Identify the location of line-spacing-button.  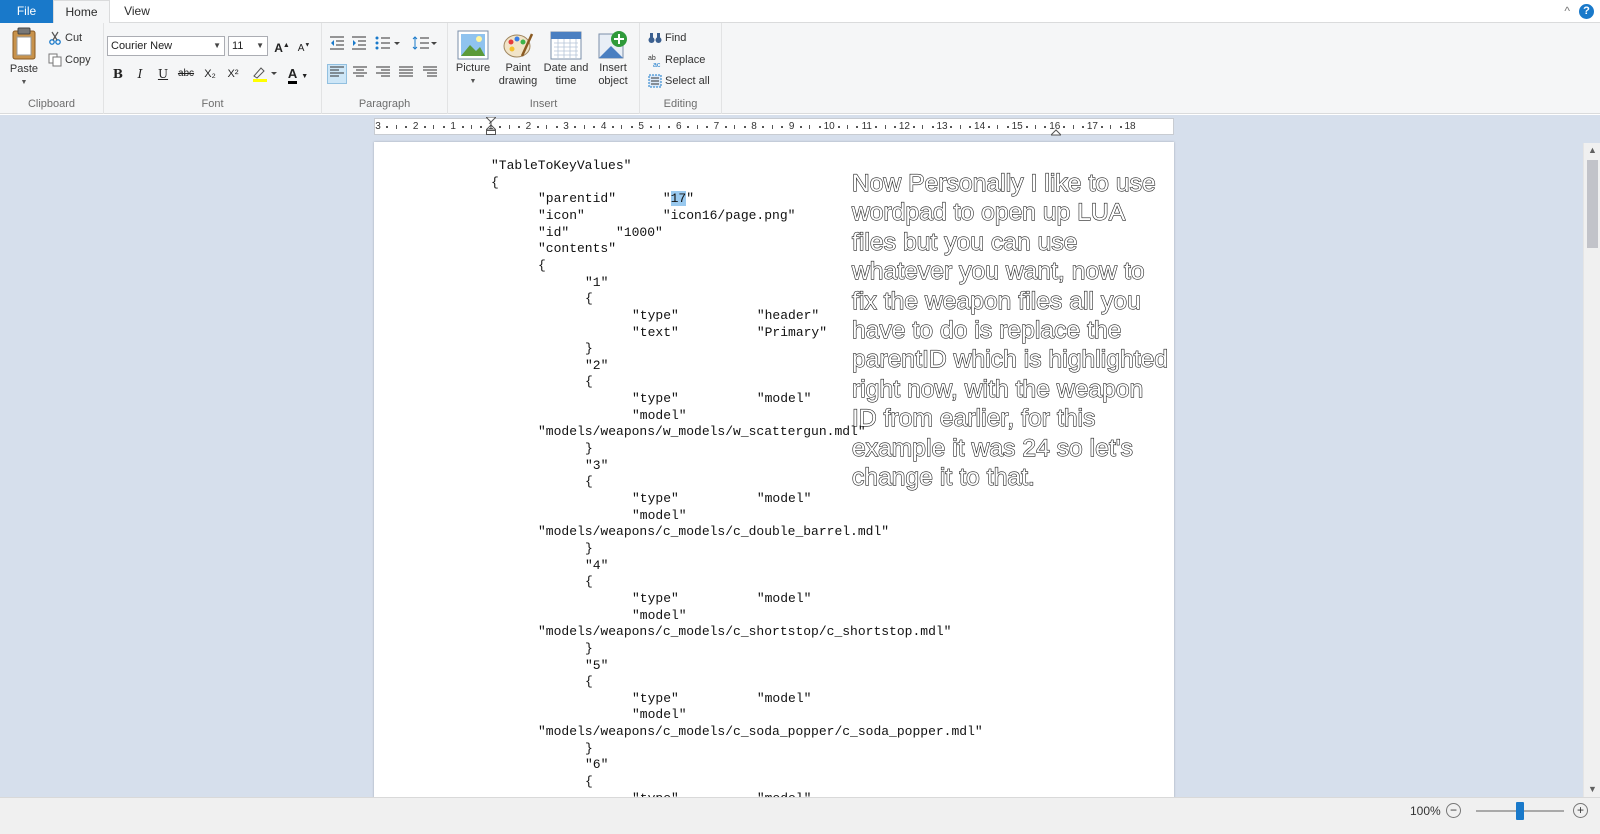
(425, 46).